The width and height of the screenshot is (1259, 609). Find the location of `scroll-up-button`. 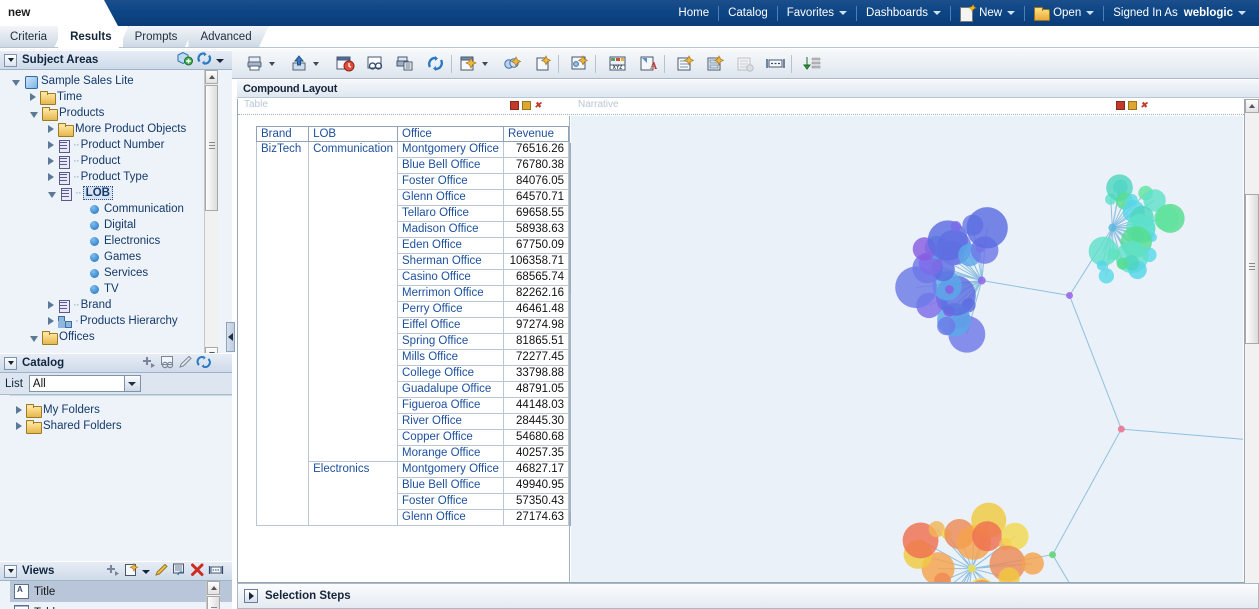

scroll-up-button is located at coordinates (1252, 106).